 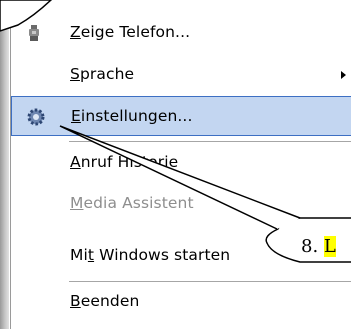 I want to click on callout-highlight: L, so click(x=329, y=246).